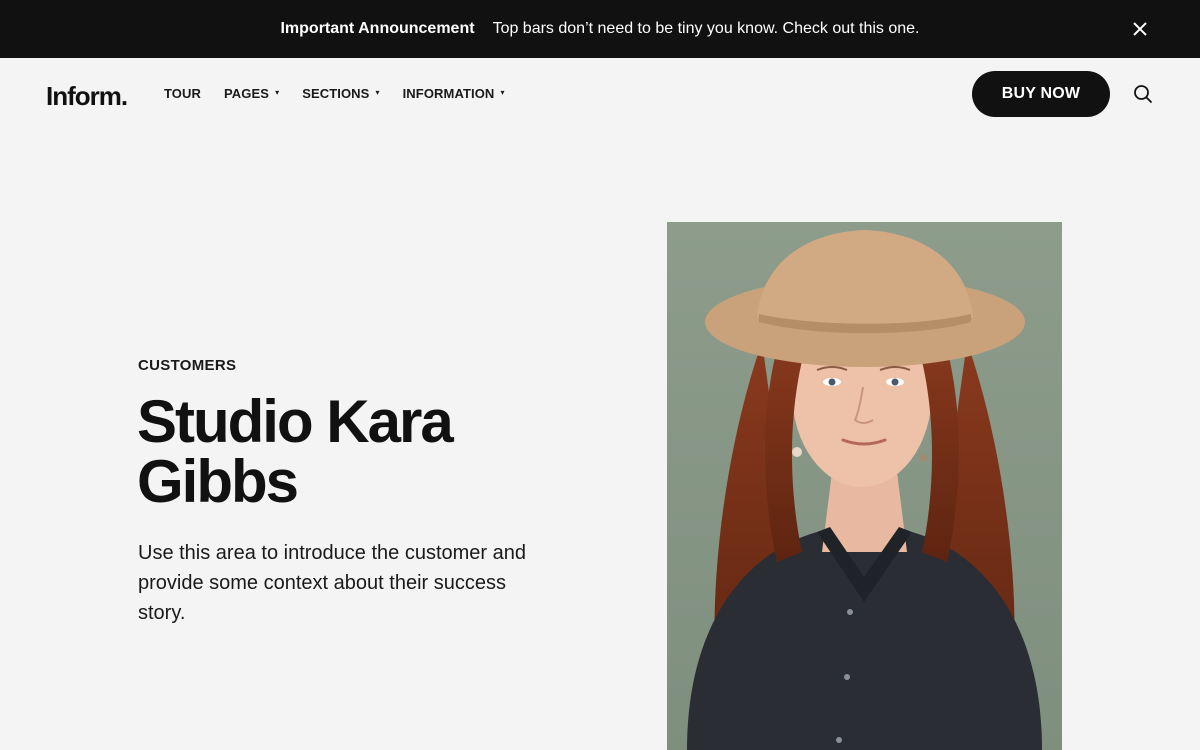  Describe the element at coordinates (87, 96) in the screenshot. I see `site-logo: Inform.` at that location.